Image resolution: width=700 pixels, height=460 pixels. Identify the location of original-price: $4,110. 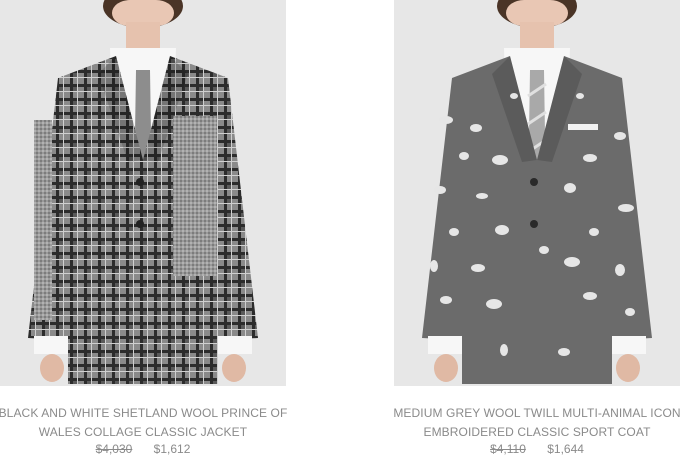
(508, 449).